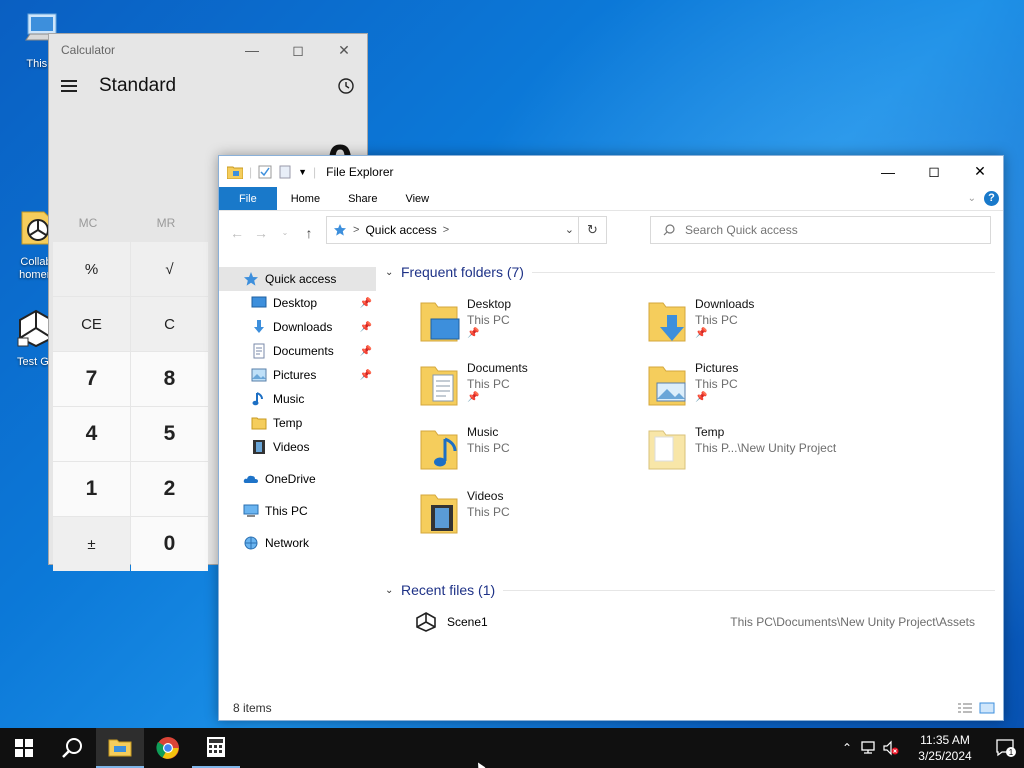 This screenshot has height=768, width=1024. I want to click on recent-locations-icon: ⌄, so click(285, 232).